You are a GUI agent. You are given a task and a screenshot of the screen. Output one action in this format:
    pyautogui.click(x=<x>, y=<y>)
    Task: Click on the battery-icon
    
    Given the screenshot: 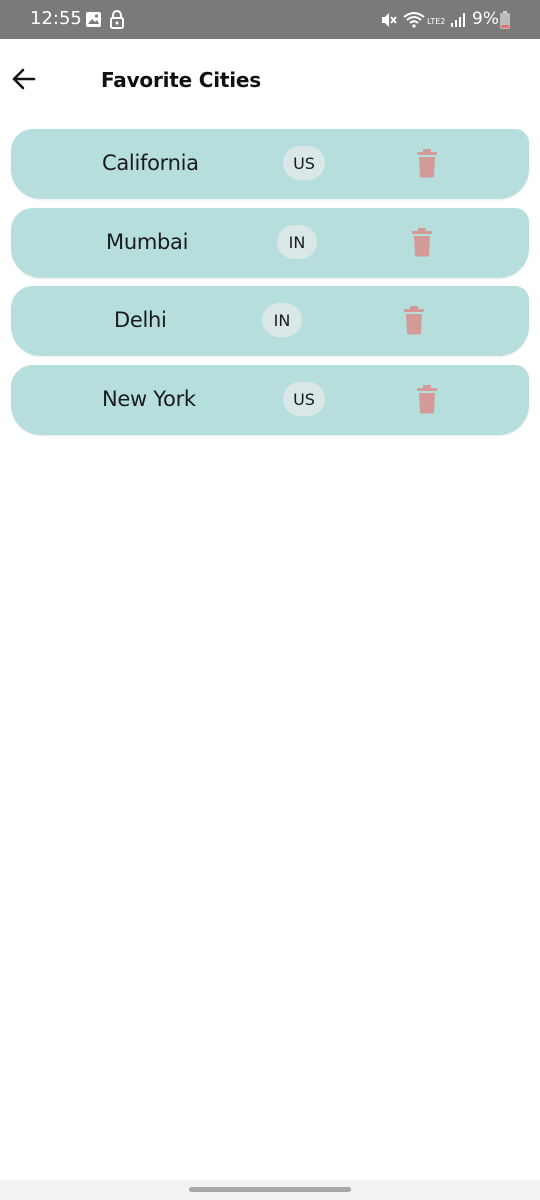 What is the action you would take?
    pyautogui.click(x=505, y=20)
    